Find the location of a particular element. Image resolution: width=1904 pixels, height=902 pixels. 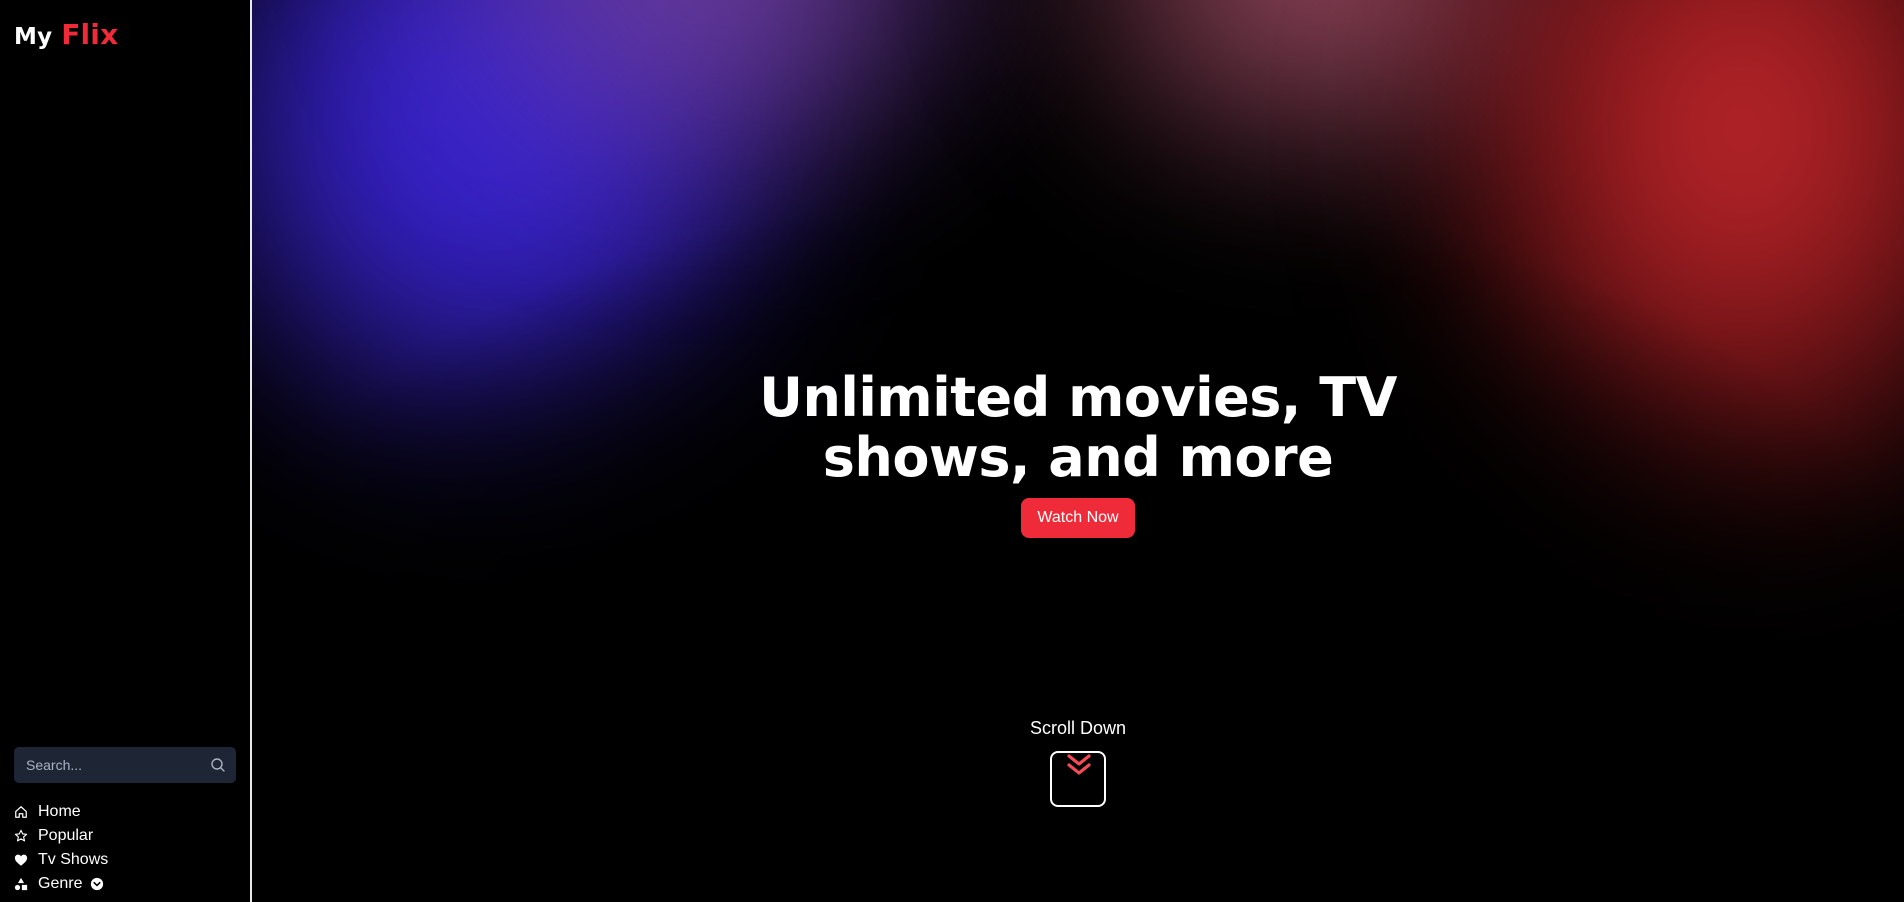

logo-text-flix: Flix is located at coordinates (90, 34).